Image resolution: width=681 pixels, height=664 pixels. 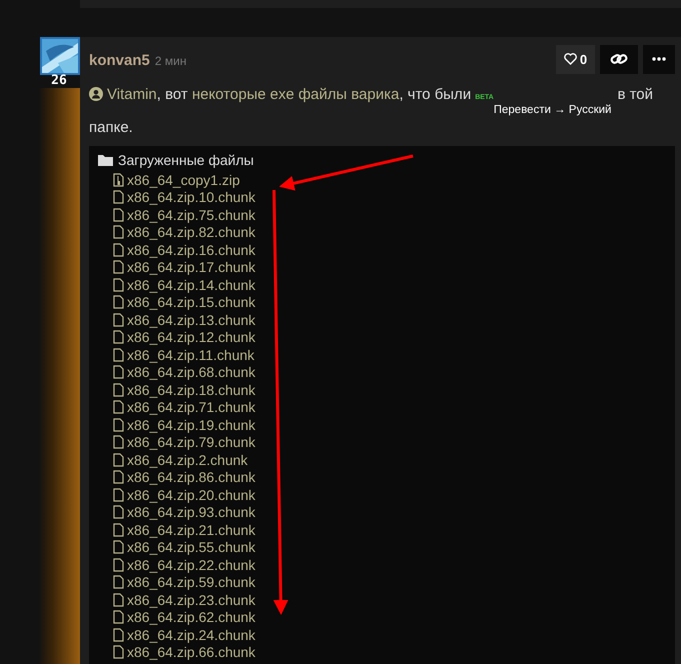 I want to click on file-link: x86_64.zip.93.chunk, so click(x=191, y=512).